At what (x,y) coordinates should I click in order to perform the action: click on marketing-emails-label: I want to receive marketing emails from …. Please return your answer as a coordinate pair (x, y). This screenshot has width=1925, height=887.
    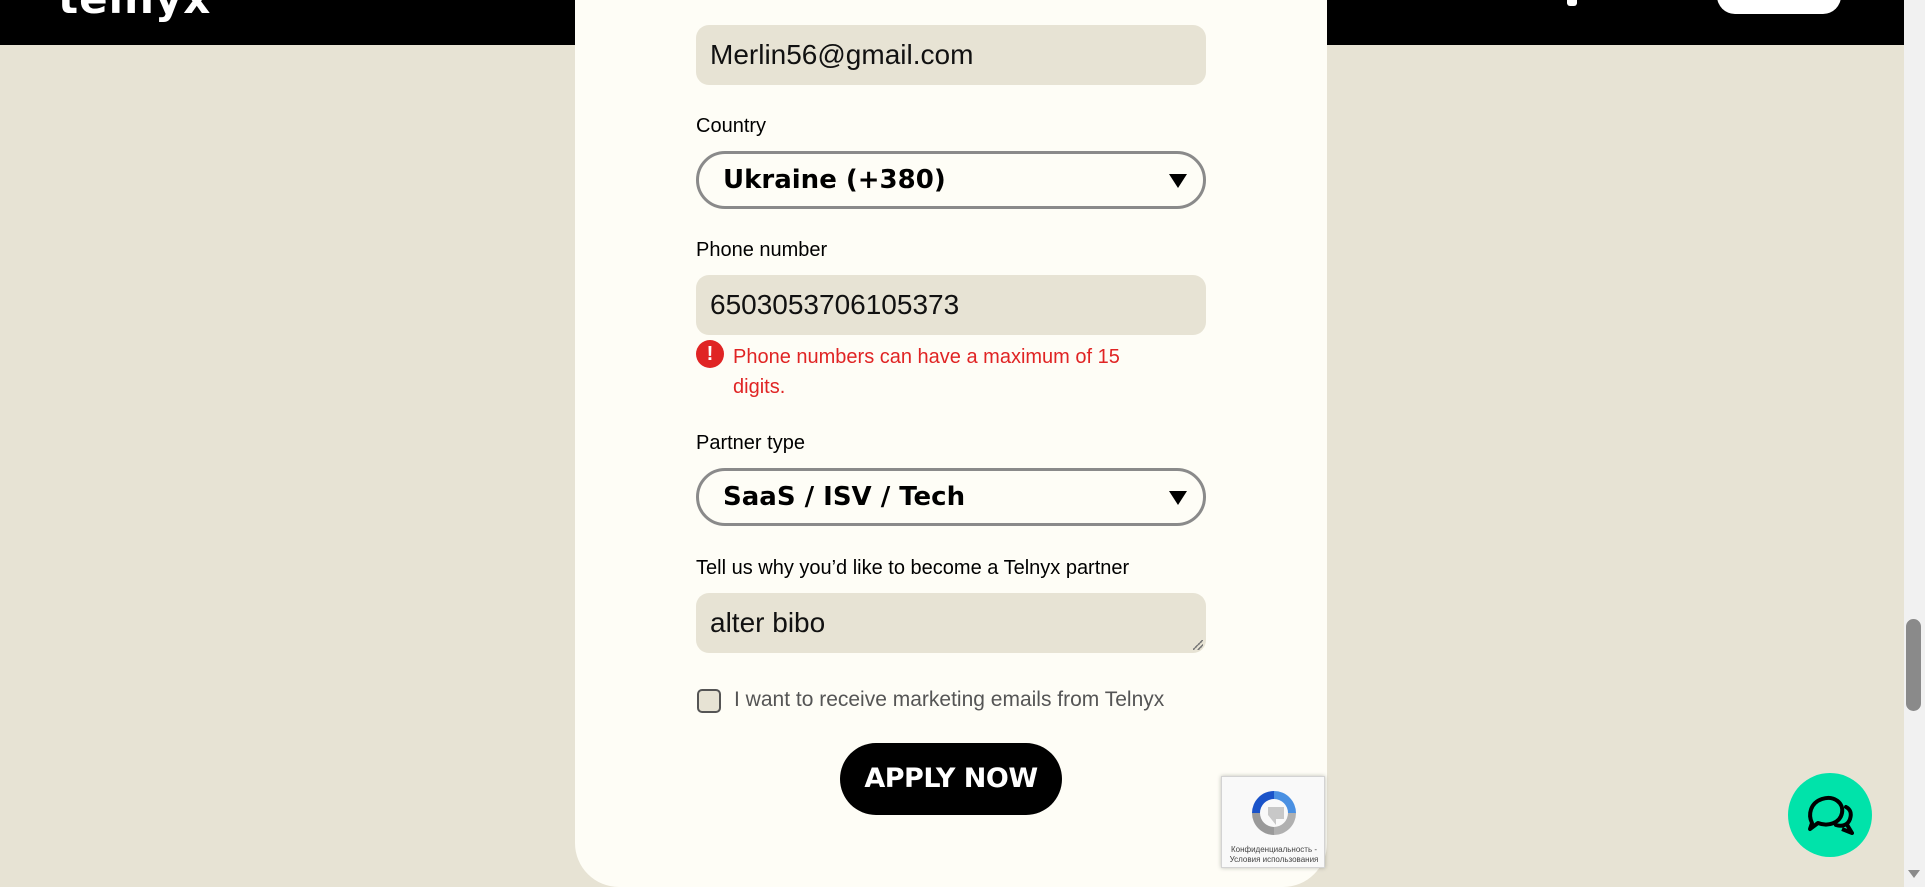
    Looking at the image, I should click on (949, 700).